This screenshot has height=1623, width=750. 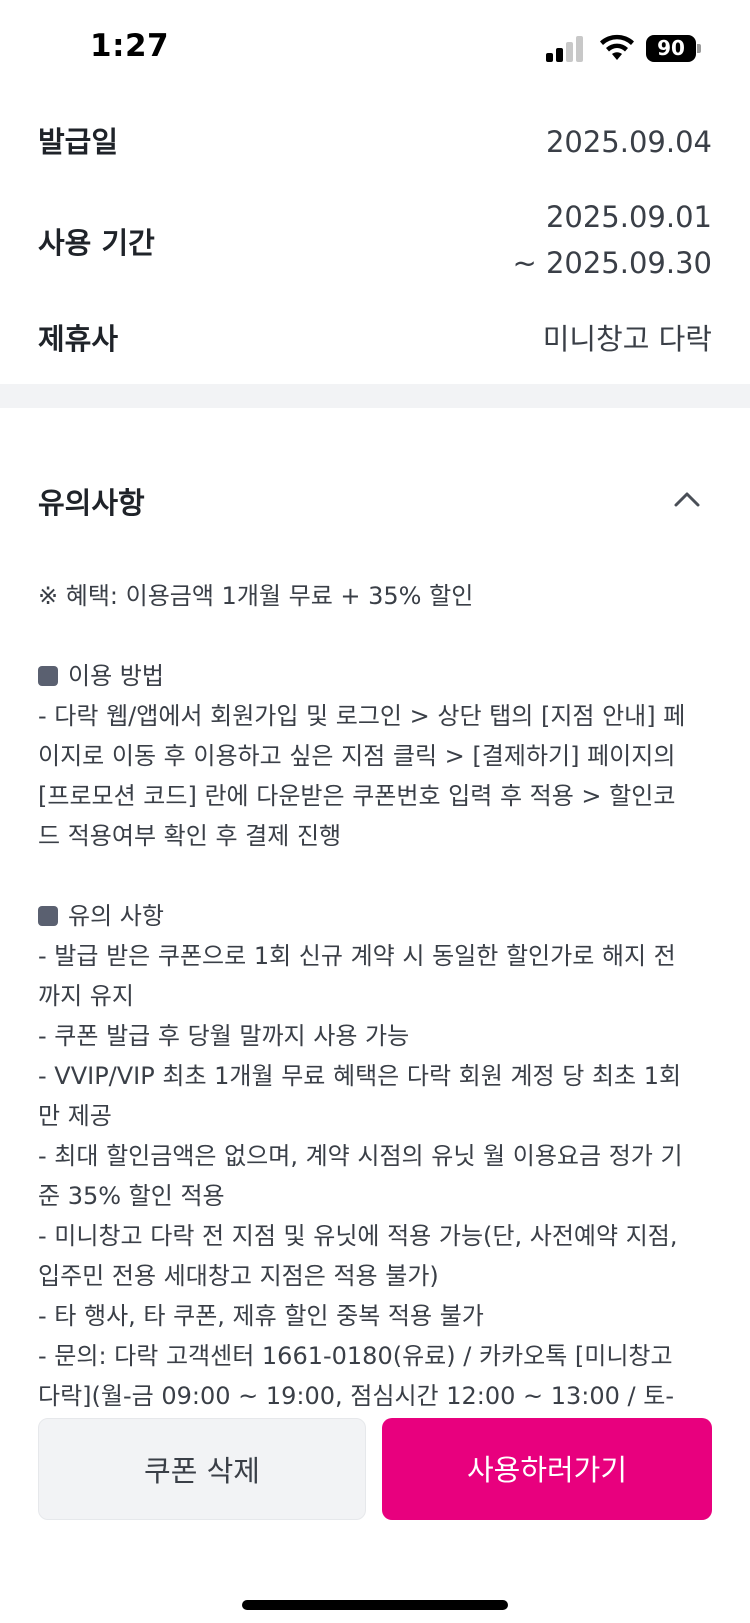 I want to click on caution-line: - 문의: 다락 고객센터 1661-0180(유료) / 카카오톡 [미니창고, so click(x=355, y=1356).